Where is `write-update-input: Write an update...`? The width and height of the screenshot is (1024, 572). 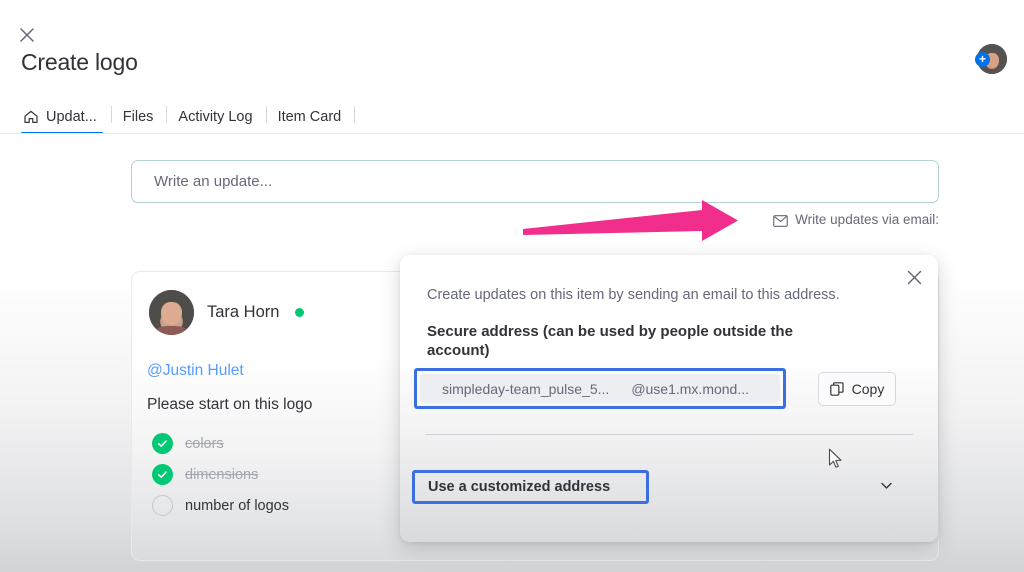 write-update-input: Write an update... is located at coordinates (535, 181).